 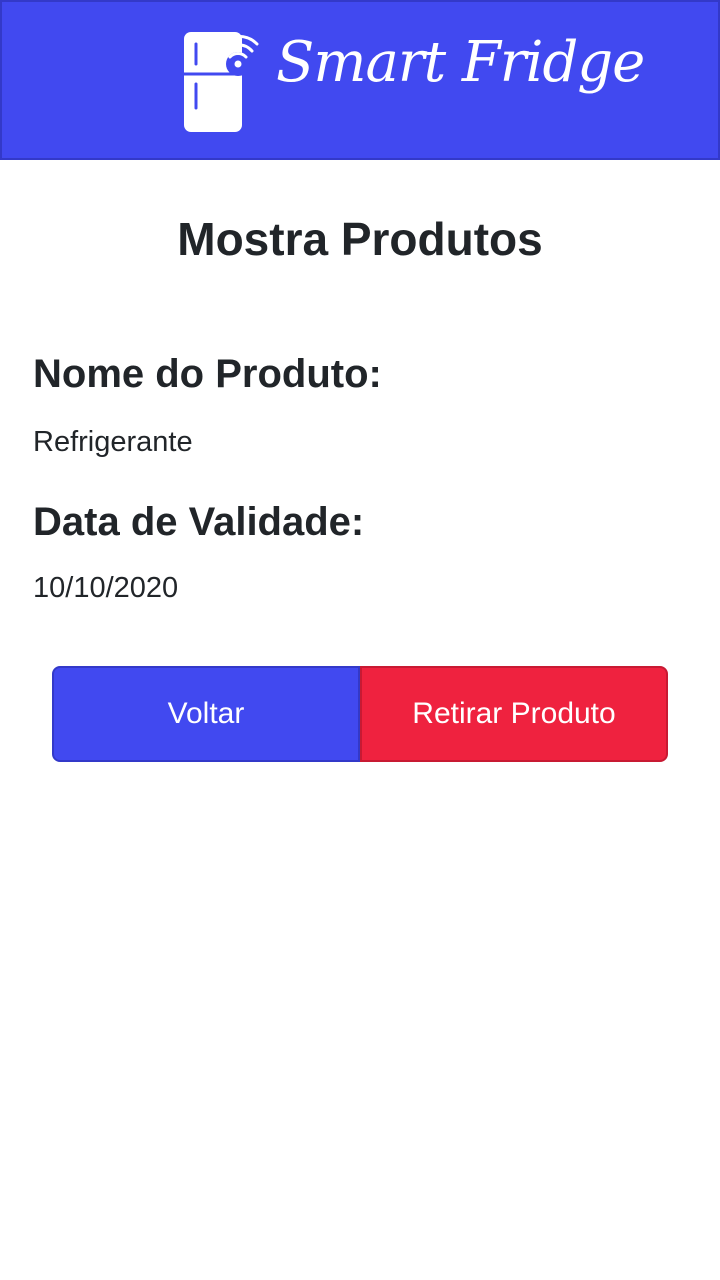 I want to click on expiry-date-label: Data de Validade:, so click(x=199, y=522).